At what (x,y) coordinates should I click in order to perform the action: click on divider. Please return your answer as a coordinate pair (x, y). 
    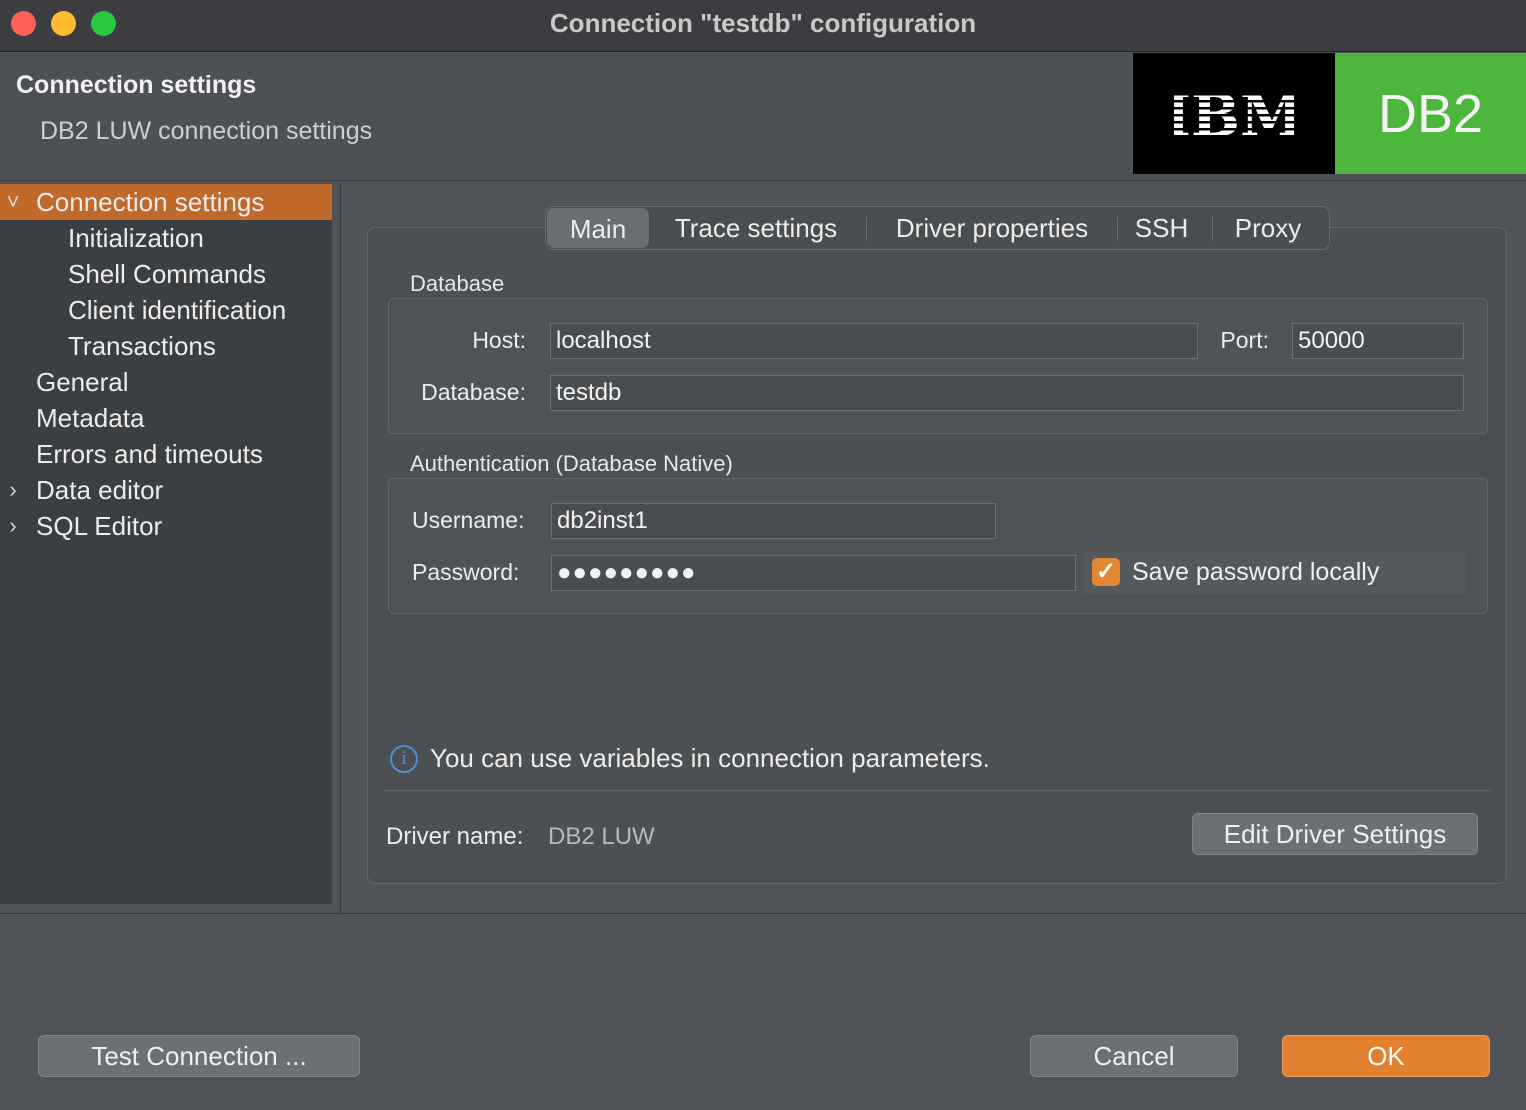
    Looking at the image, I should click on (937, 790).